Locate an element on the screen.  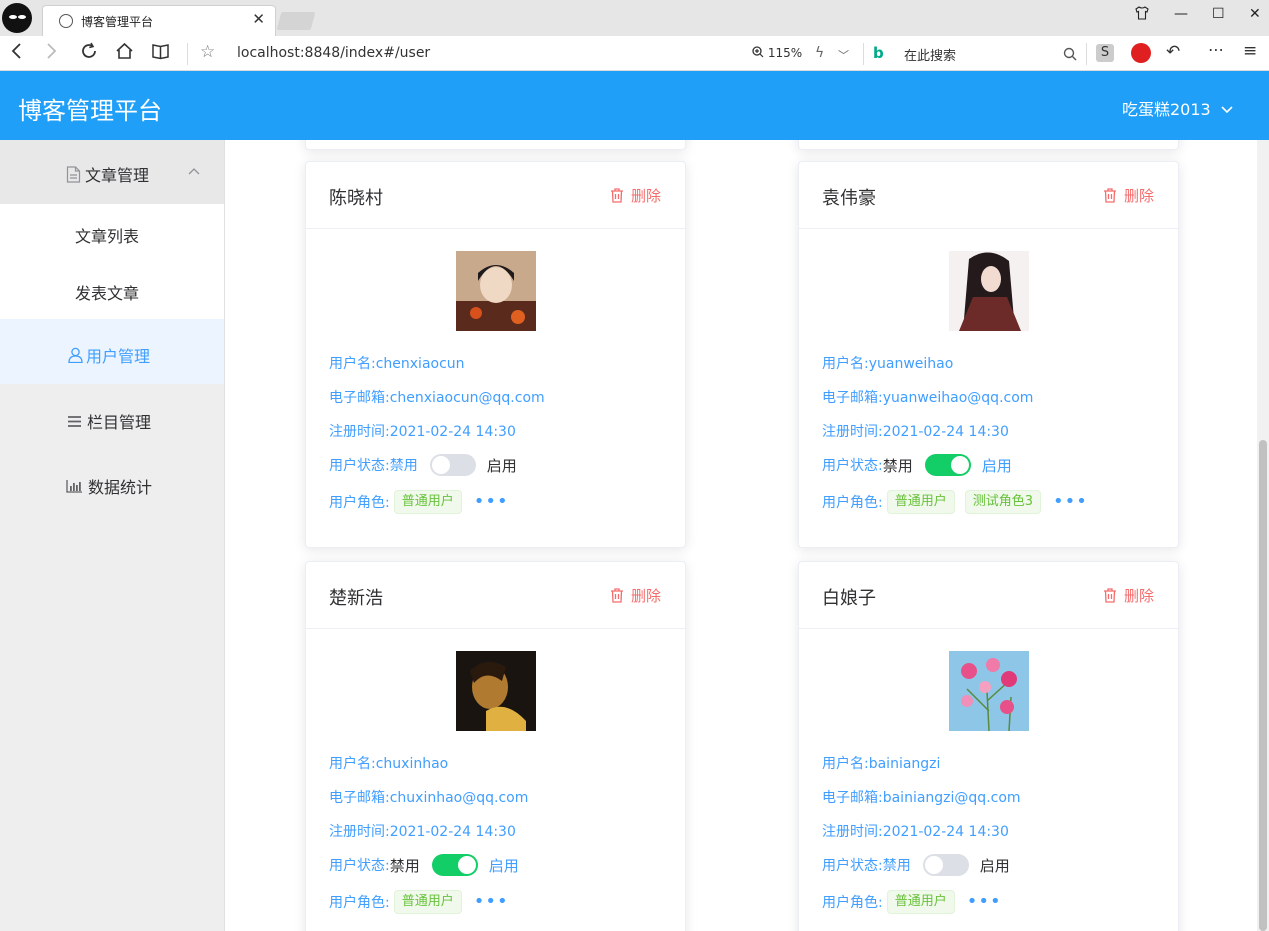
divider is located at coordinates (495, 628).